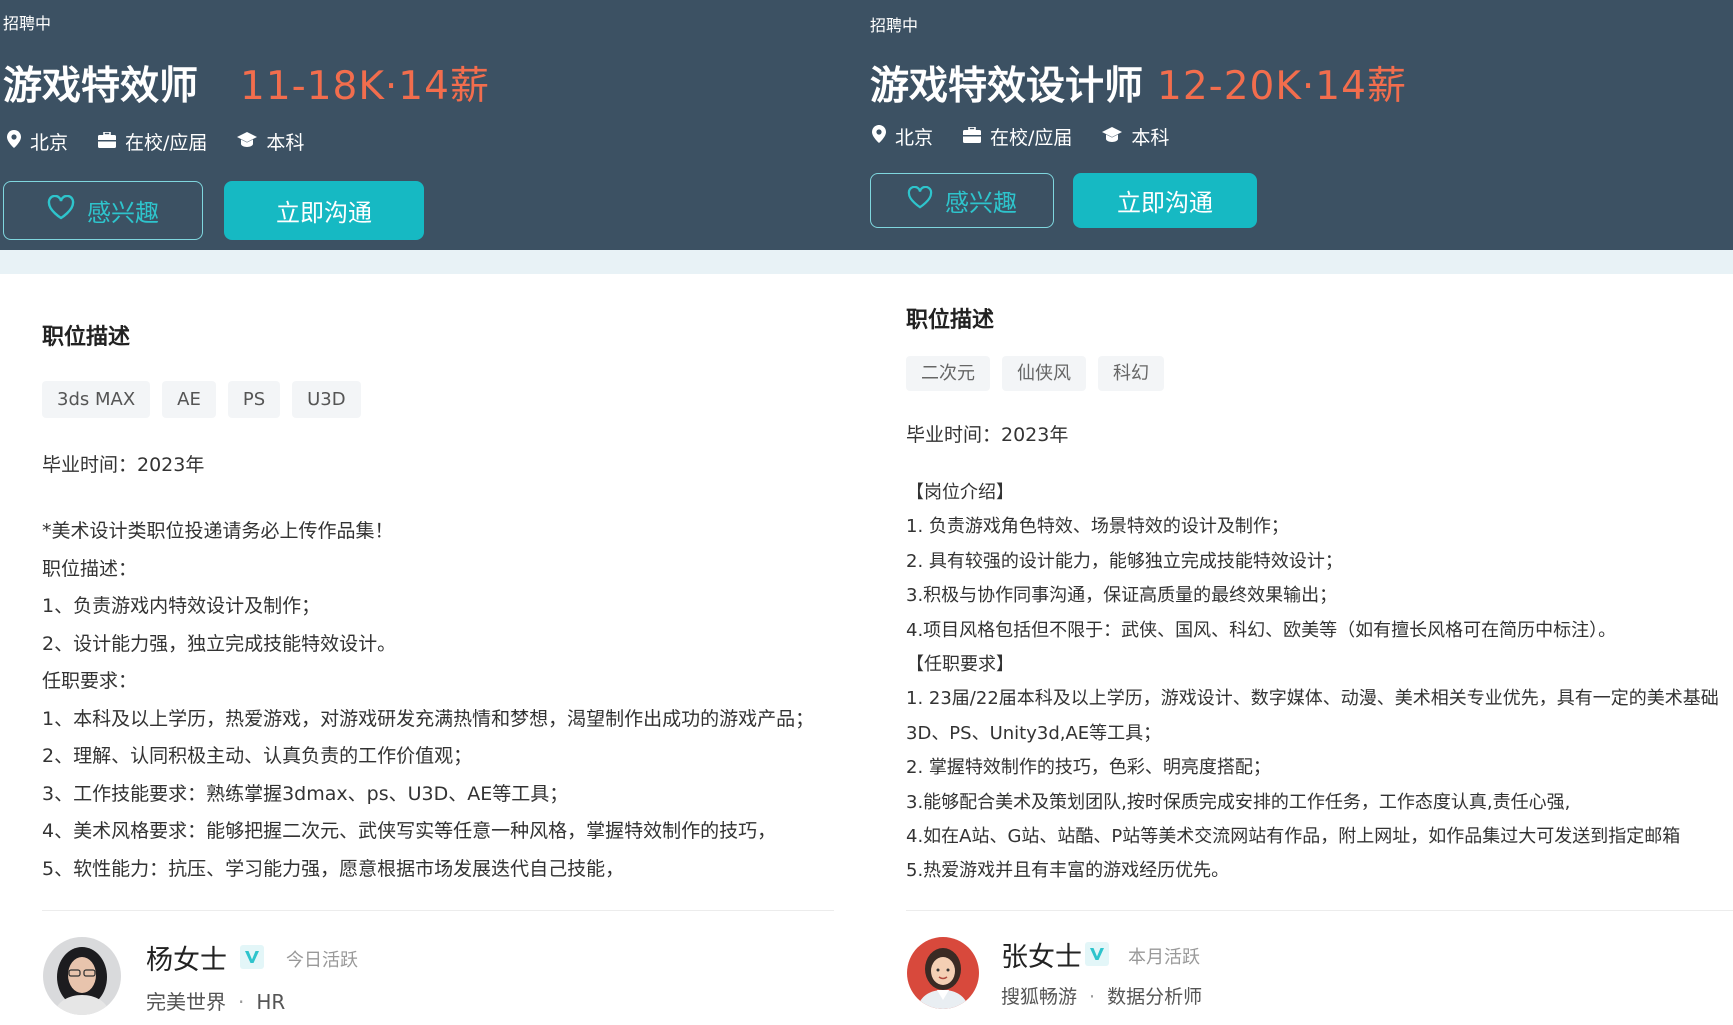 The height and width of the screenshot is (1025, 1733). Describe the element at coordinates (186, 960) in the screenshot. I see `recruiter-name: 杨女士` at that location.